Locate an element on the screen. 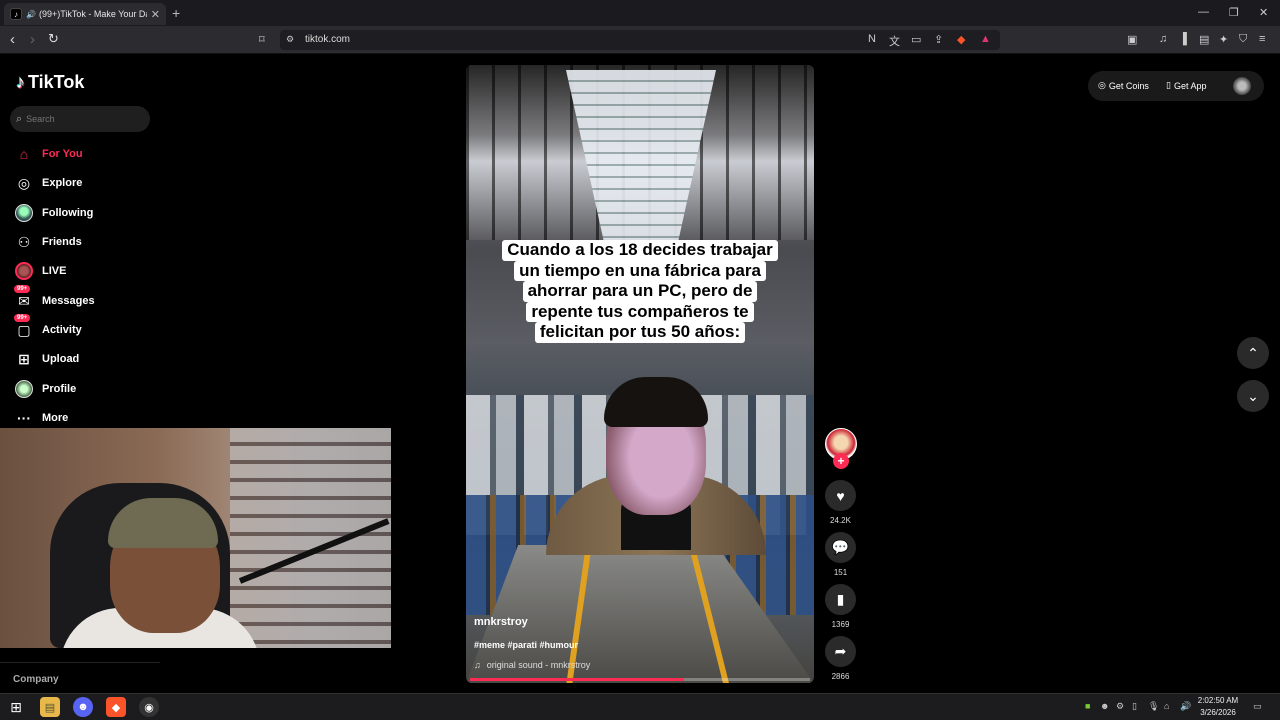 The width and height of the screenshot is (1280, 720). network-tray-icon: ⌂ is located at coordinates (1166, 706).